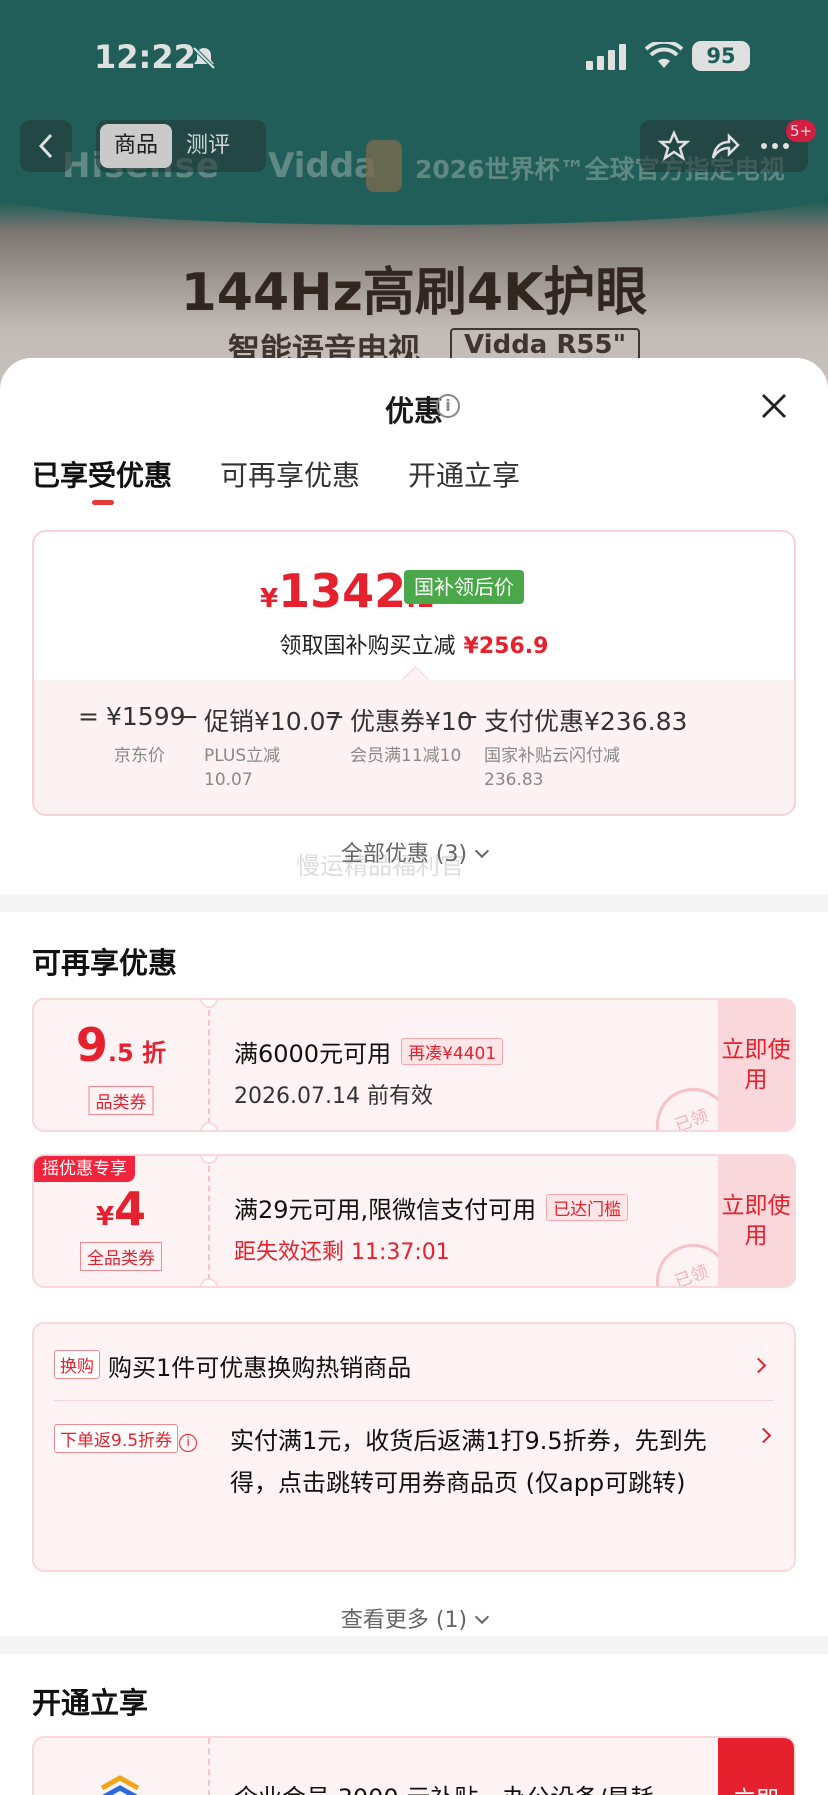  Describe the element at coordinates (444, 1786) in the screenshot. I see `vip-offer-text: 企业会员 3000 元补贴，办公设备/易耗` at that location.